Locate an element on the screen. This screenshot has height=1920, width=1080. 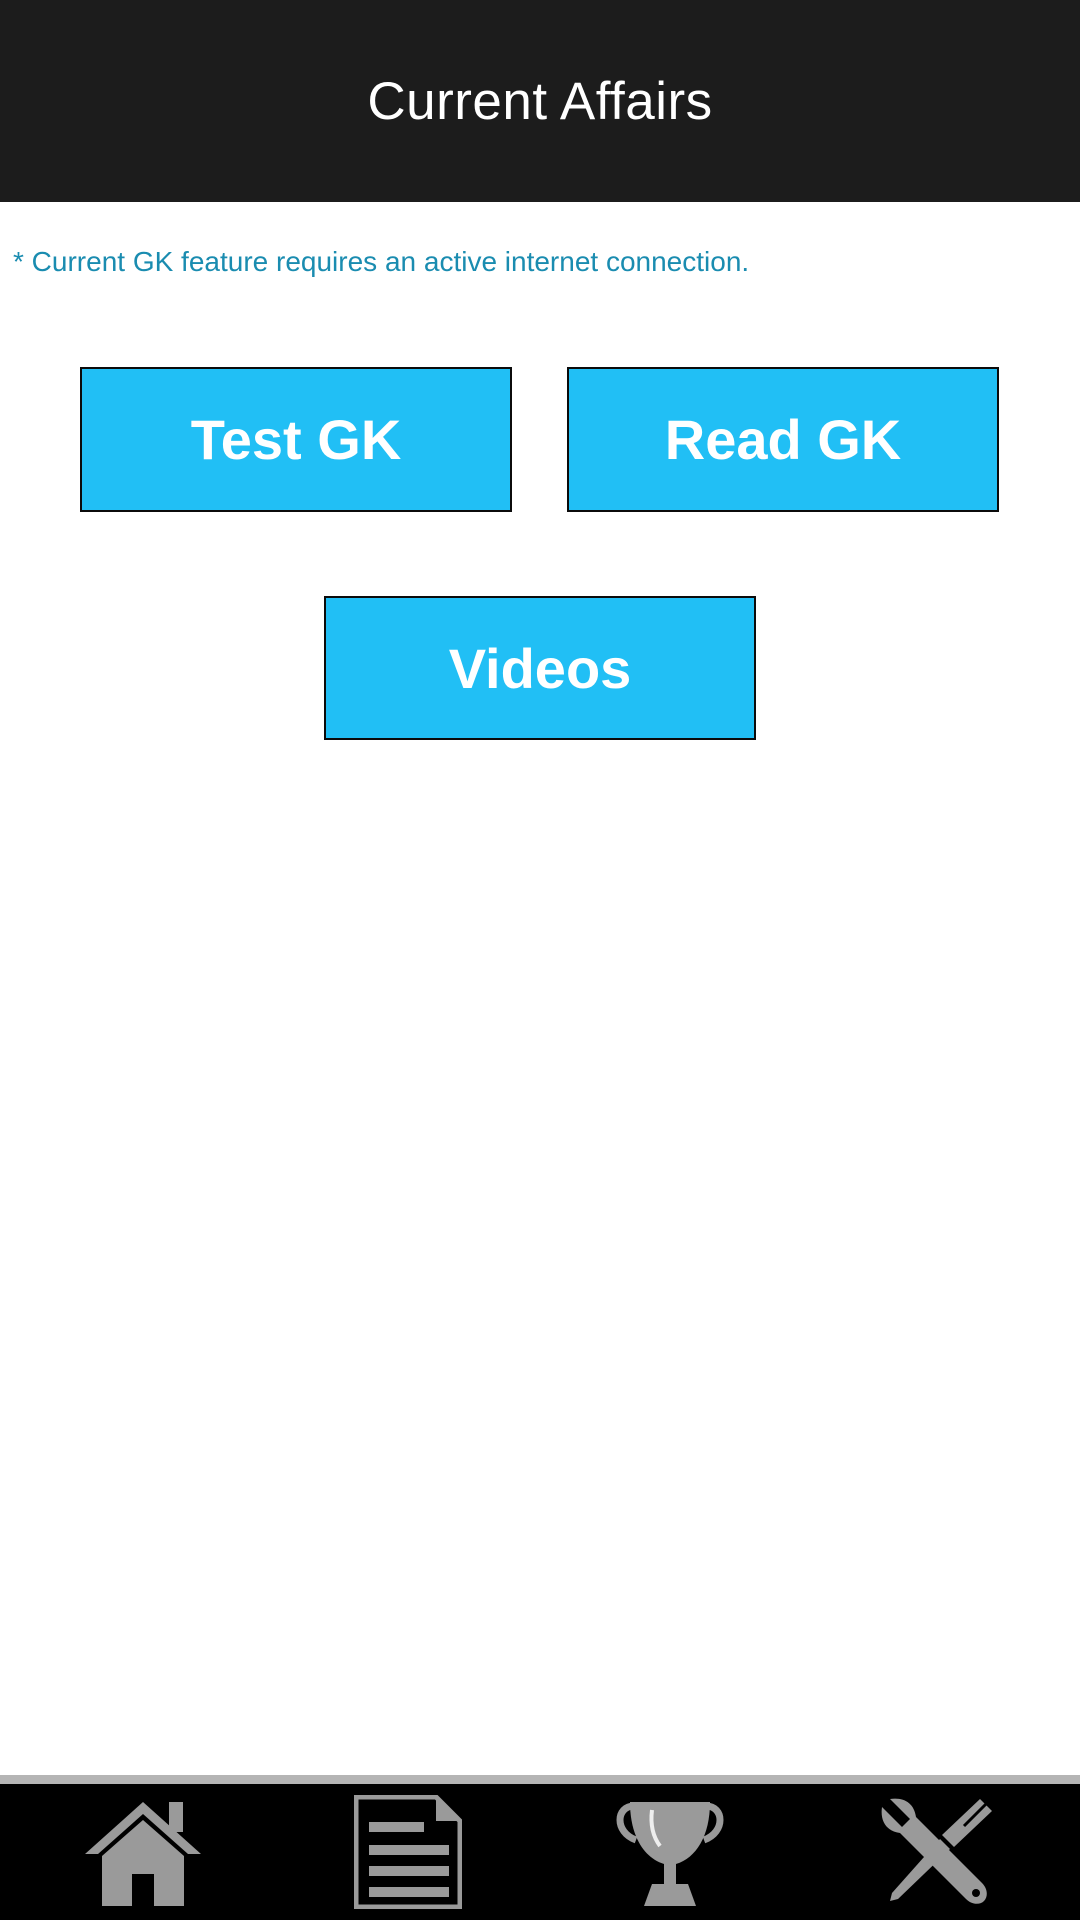
nav-home is located at coordinates (143, 1852).